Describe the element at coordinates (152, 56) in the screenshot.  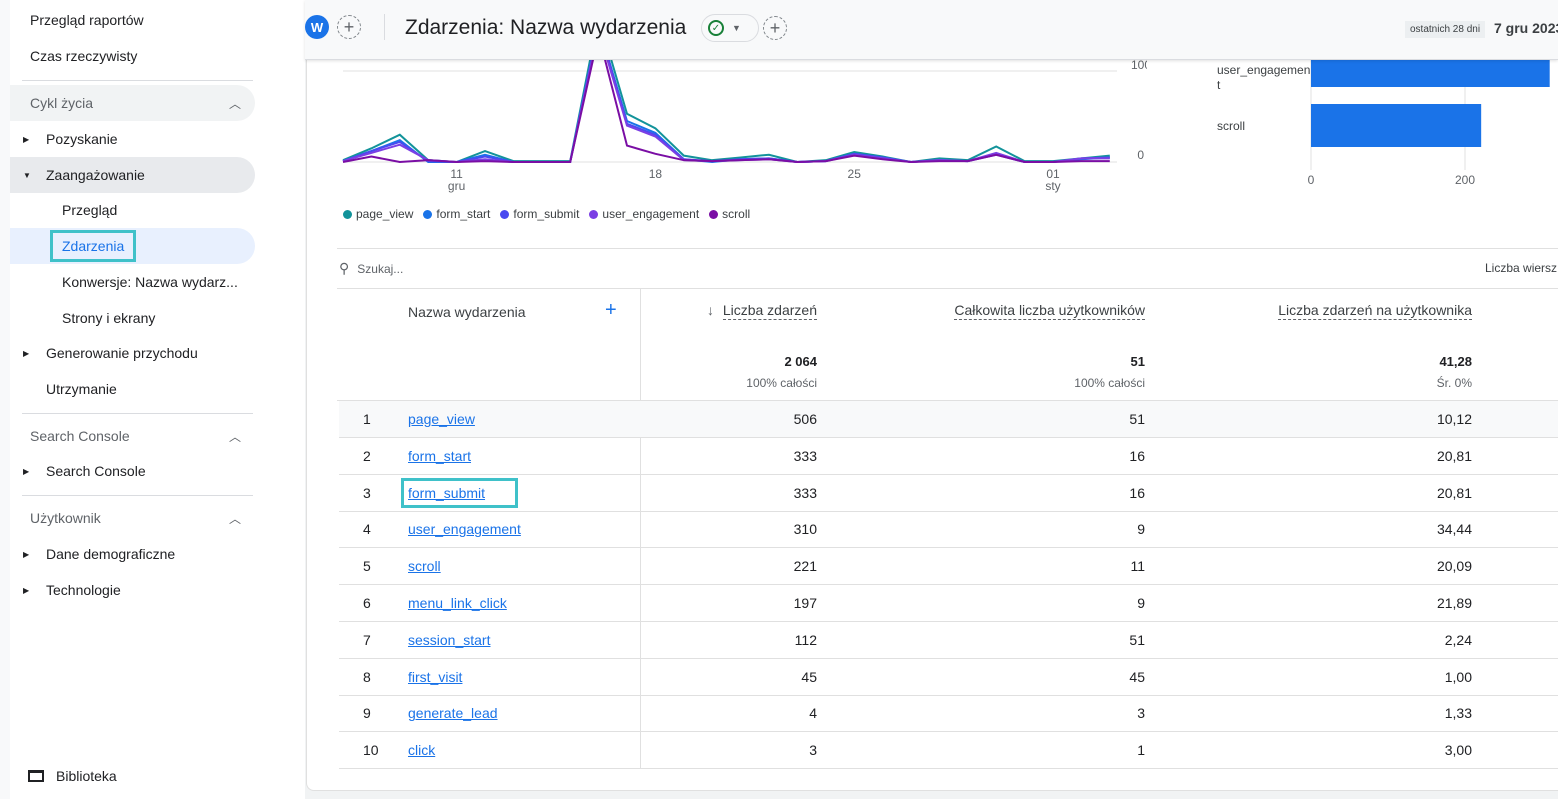
I see `nav-realtime: Czas rzeczywisty` at that location.